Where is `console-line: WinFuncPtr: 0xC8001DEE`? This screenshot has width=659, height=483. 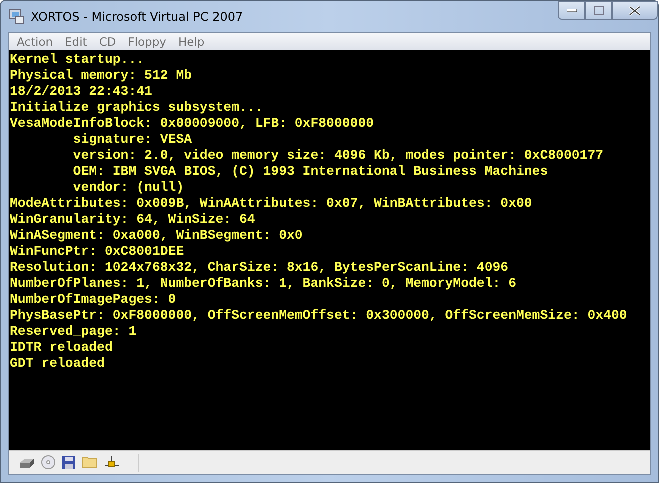 console-line: WinFuncPtr: 0xC8001DEE is located at coordinates (97, 252).